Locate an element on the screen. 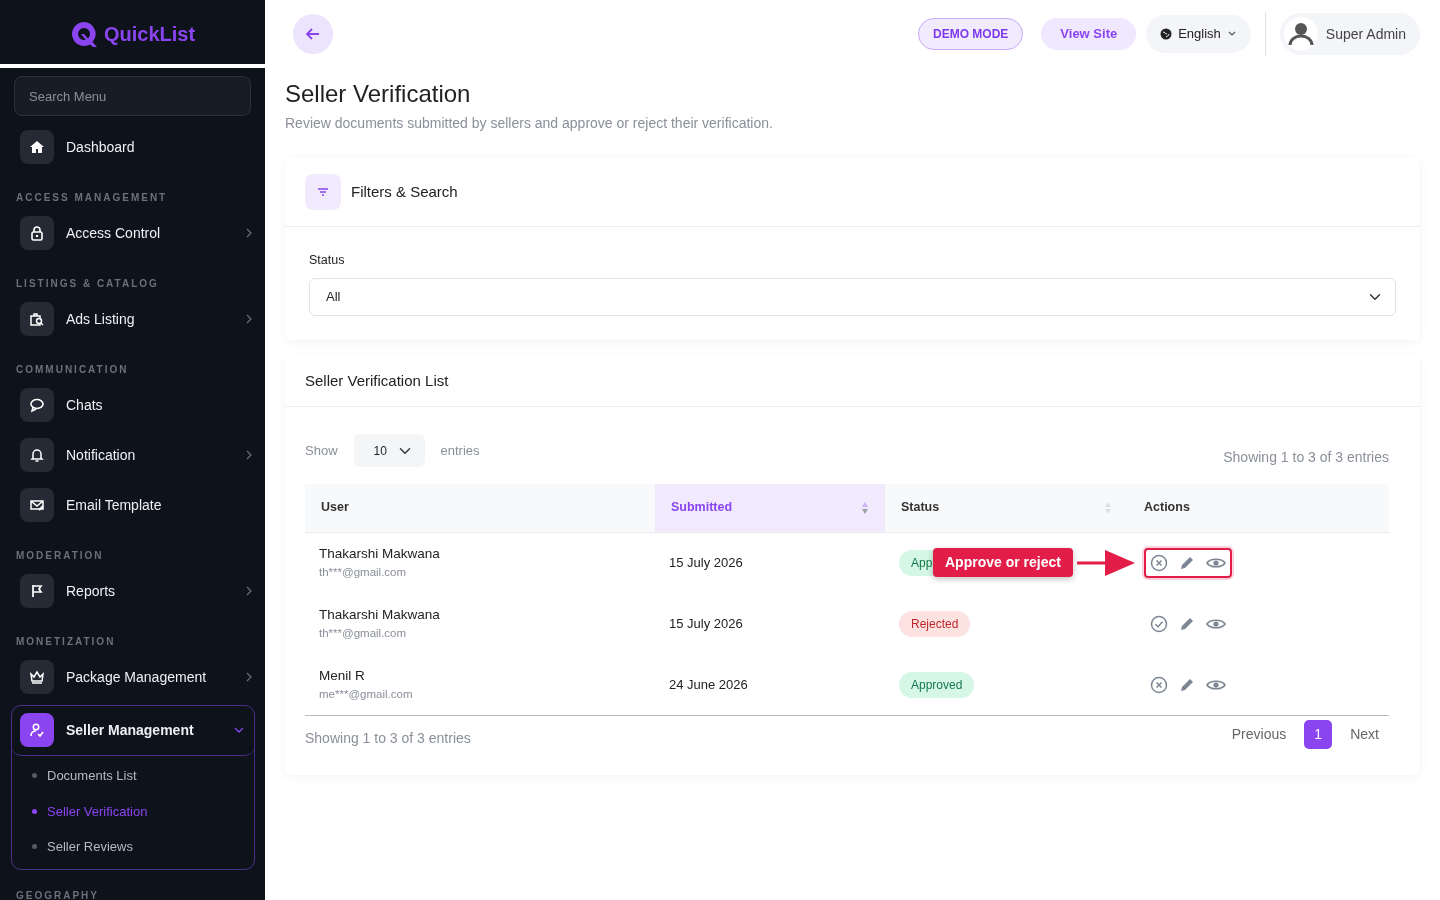 The height and width of the screenshot is (900, 1440). previous-button: Previous is located at coordinates (1259, 735).